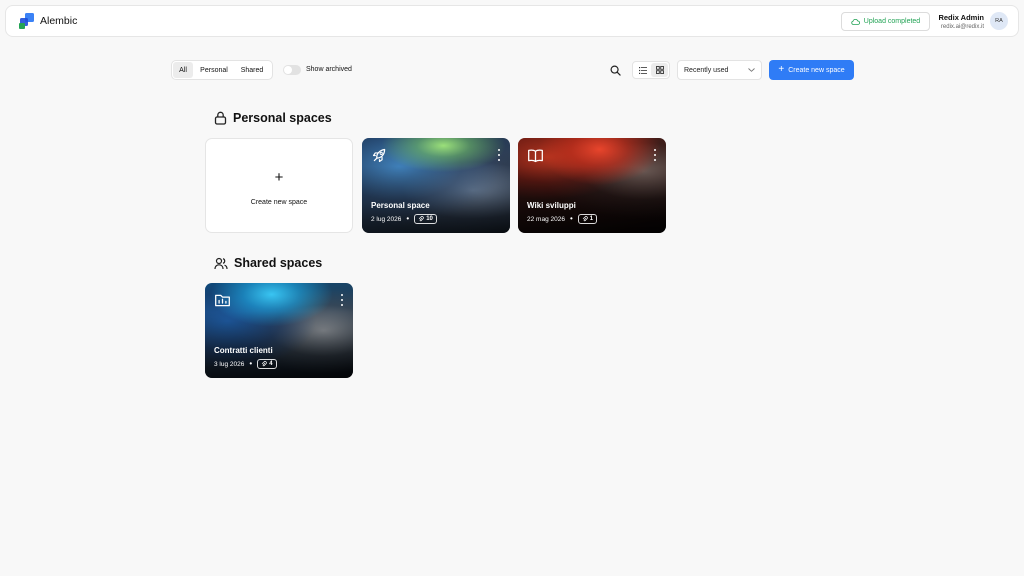  I want to click on view-mode-switch, so click(651, 70).